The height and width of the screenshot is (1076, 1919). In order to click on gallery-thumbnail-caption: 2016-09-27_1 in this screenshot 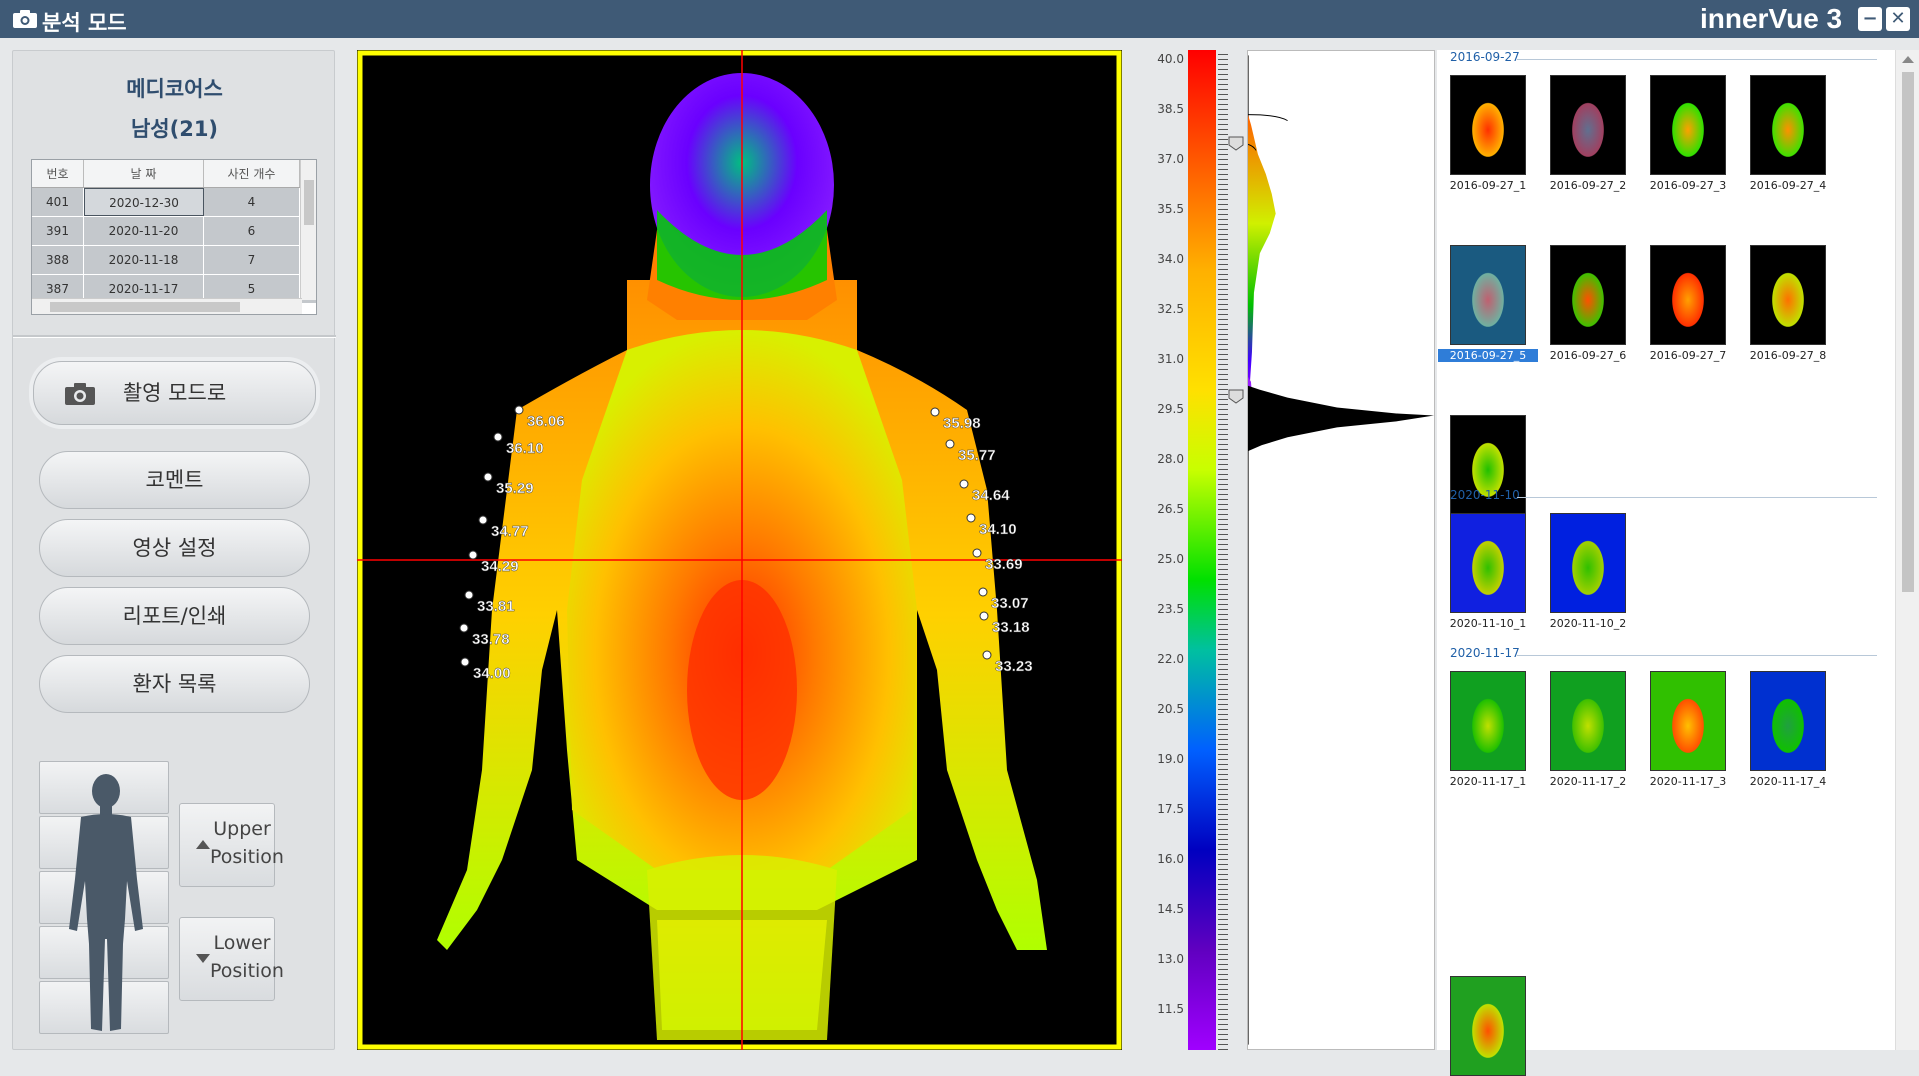, I will do `click(1488, 185)`.